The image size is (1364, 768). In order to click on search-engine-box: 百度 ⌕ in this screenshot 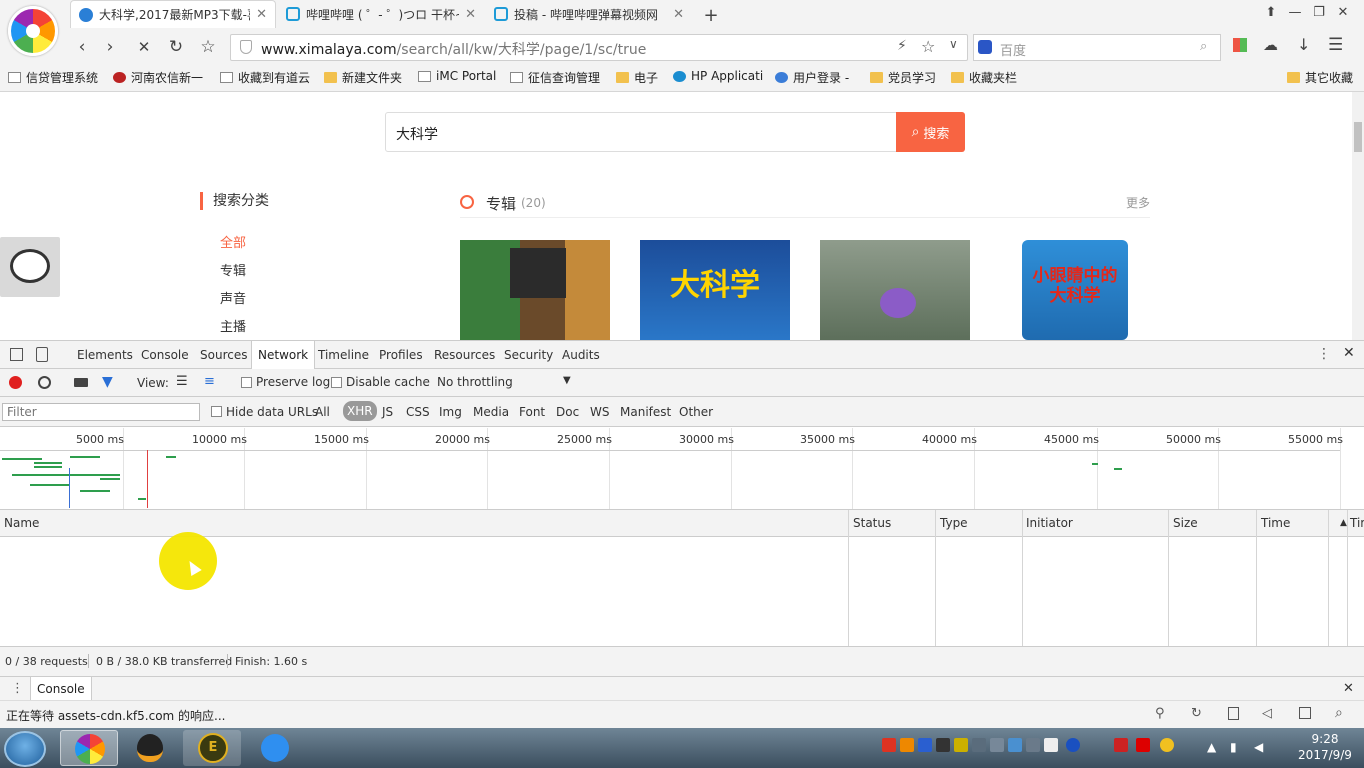, I will do `click(1097, 47)`.